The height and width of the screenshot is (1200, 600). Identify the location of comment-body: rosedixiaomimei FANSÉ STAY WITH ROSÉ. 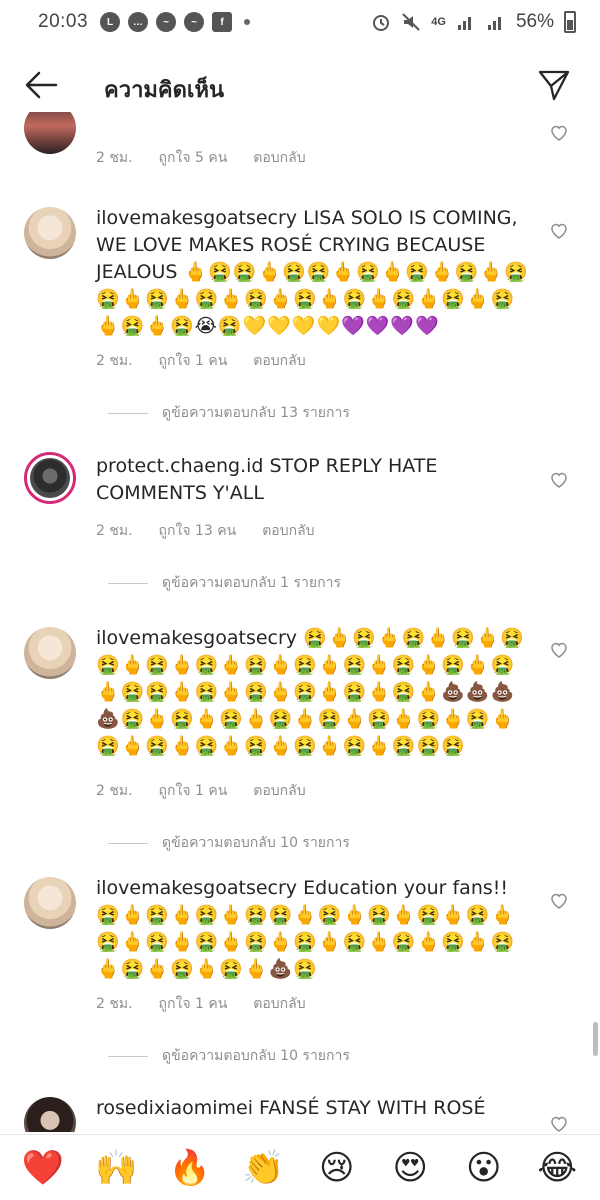
(316, 1108).